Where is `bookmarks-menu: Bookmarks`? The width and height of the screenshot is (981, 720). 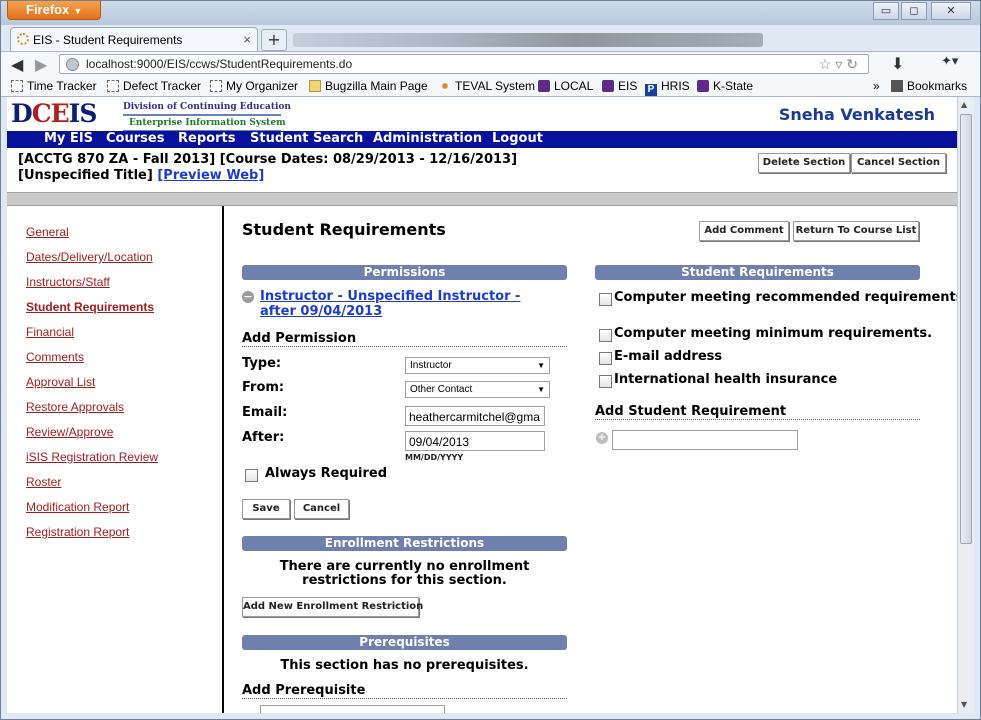 bookmarks-menu: Bookmarks is located at coordinates (929, 86).